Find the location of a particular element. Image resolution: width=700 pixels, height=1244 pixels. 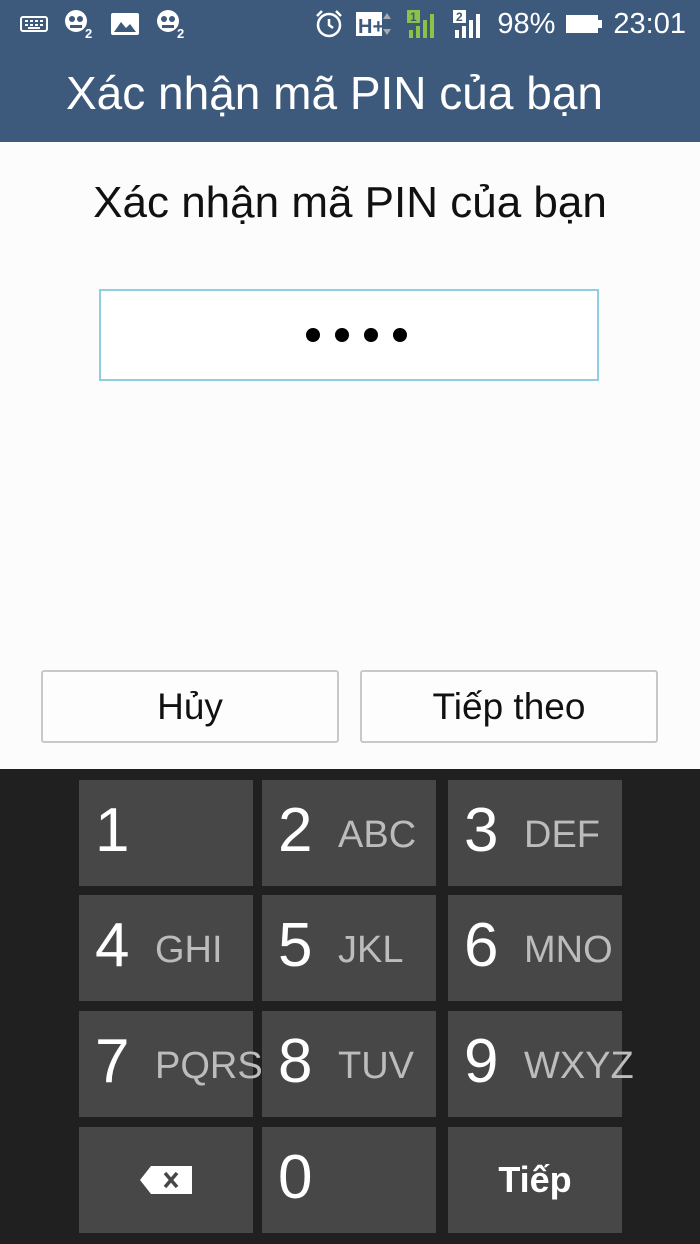

key-digit: 9 is located at coordinates (481, 1061).